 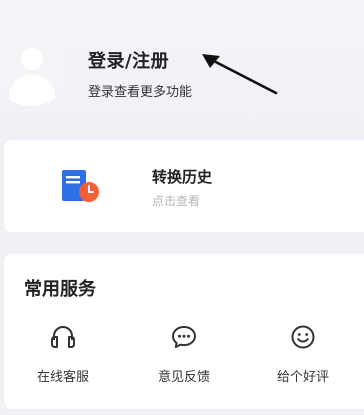 I want to click on history-title: 转换历史, so click(x=182, y=177).